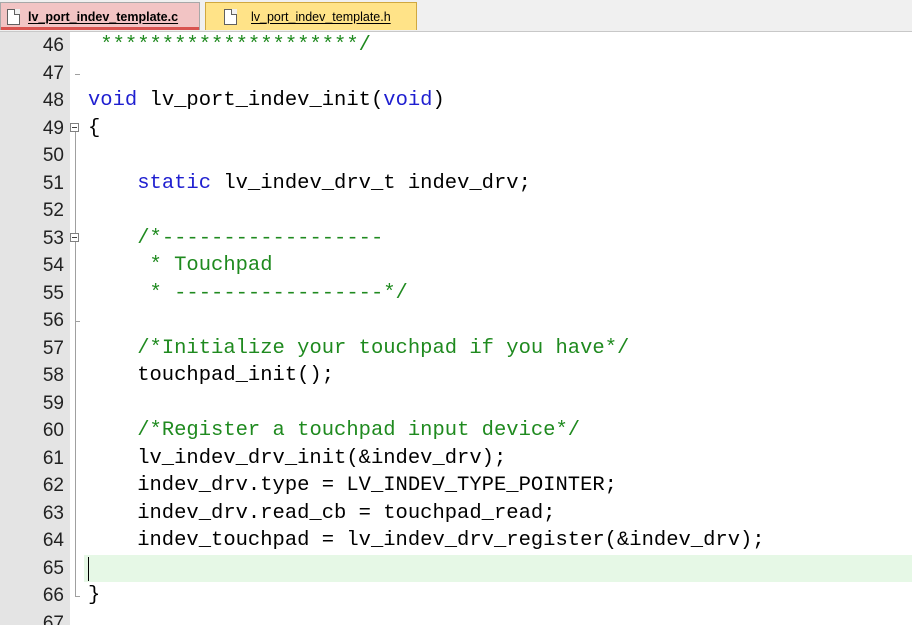 The width and height of the screenshot is (912, 625). What do you see at coordinates (53, 430) in the screenshot?
I see `line-number: 60` at bounding box center [53, 430].